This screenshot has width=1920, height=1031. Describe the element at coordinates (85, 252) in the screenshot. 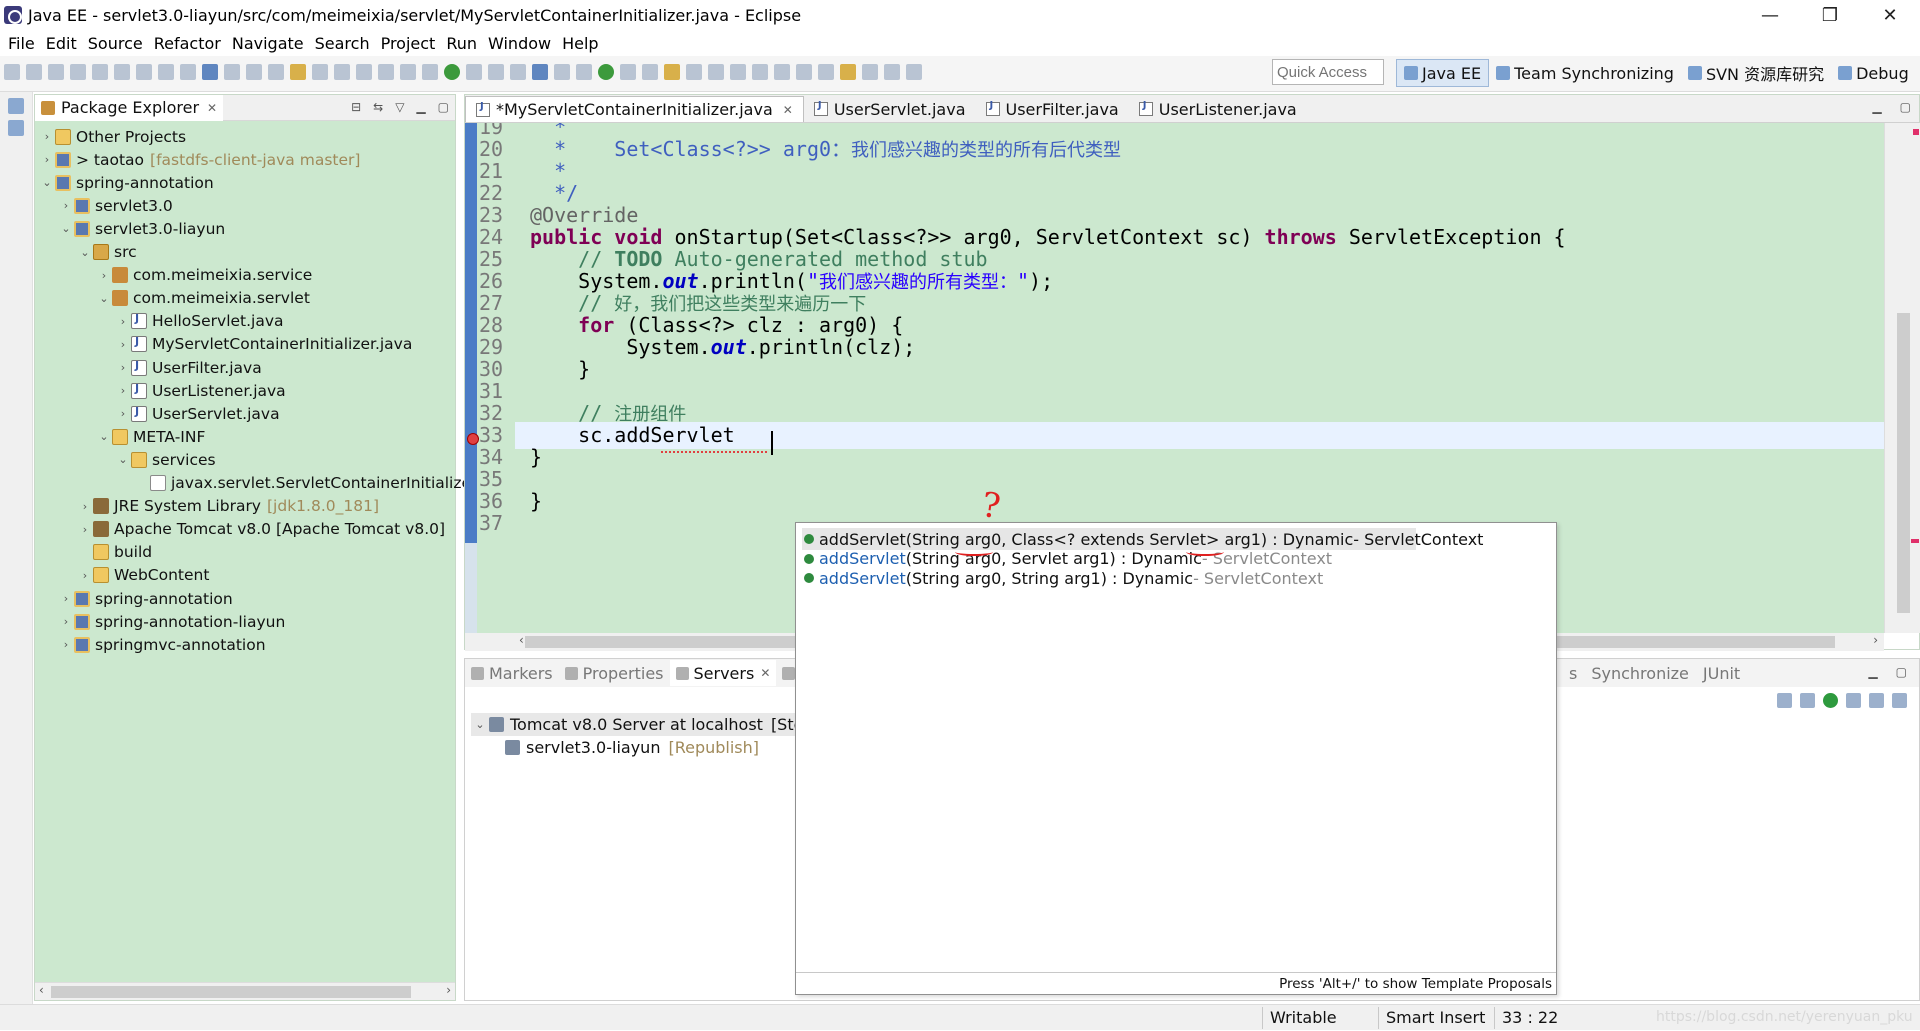

I see `tree-item: ⌄ src` at that location.